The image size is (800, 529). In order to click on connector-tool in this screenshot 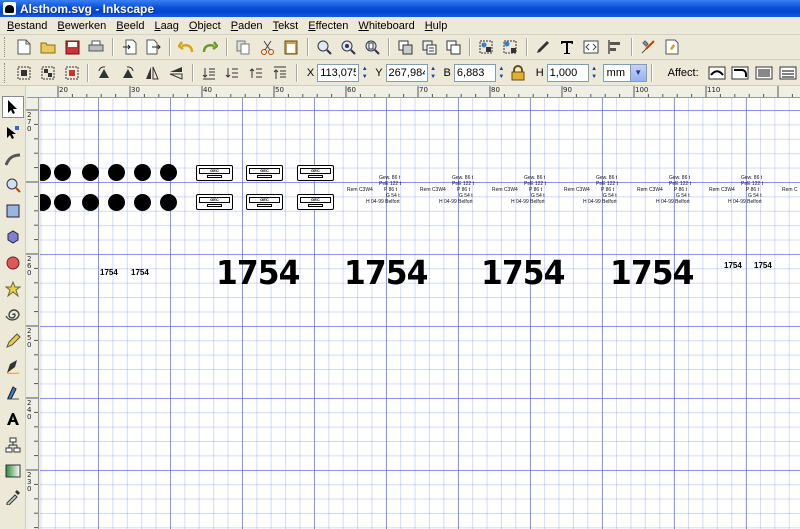, I will do `click(13, 445)`.